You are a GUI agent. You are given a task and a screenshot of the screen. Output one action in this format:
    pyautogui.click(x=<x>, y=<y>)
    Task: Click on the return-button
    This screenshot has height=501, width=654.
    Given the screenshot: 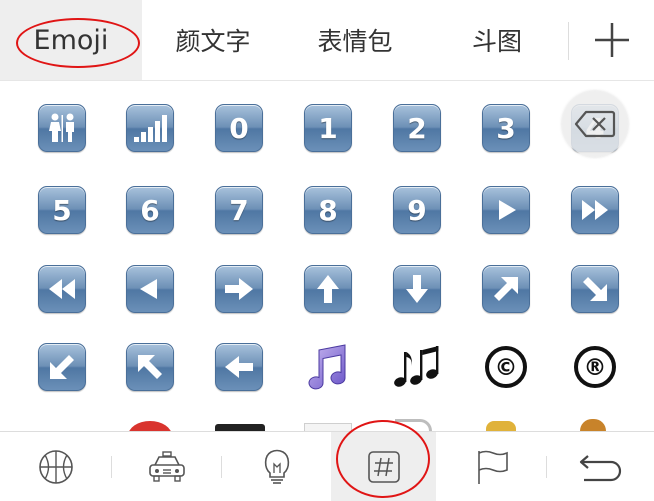 What is the action you would take?
    pyautogui.click(x=600, y=466)
    